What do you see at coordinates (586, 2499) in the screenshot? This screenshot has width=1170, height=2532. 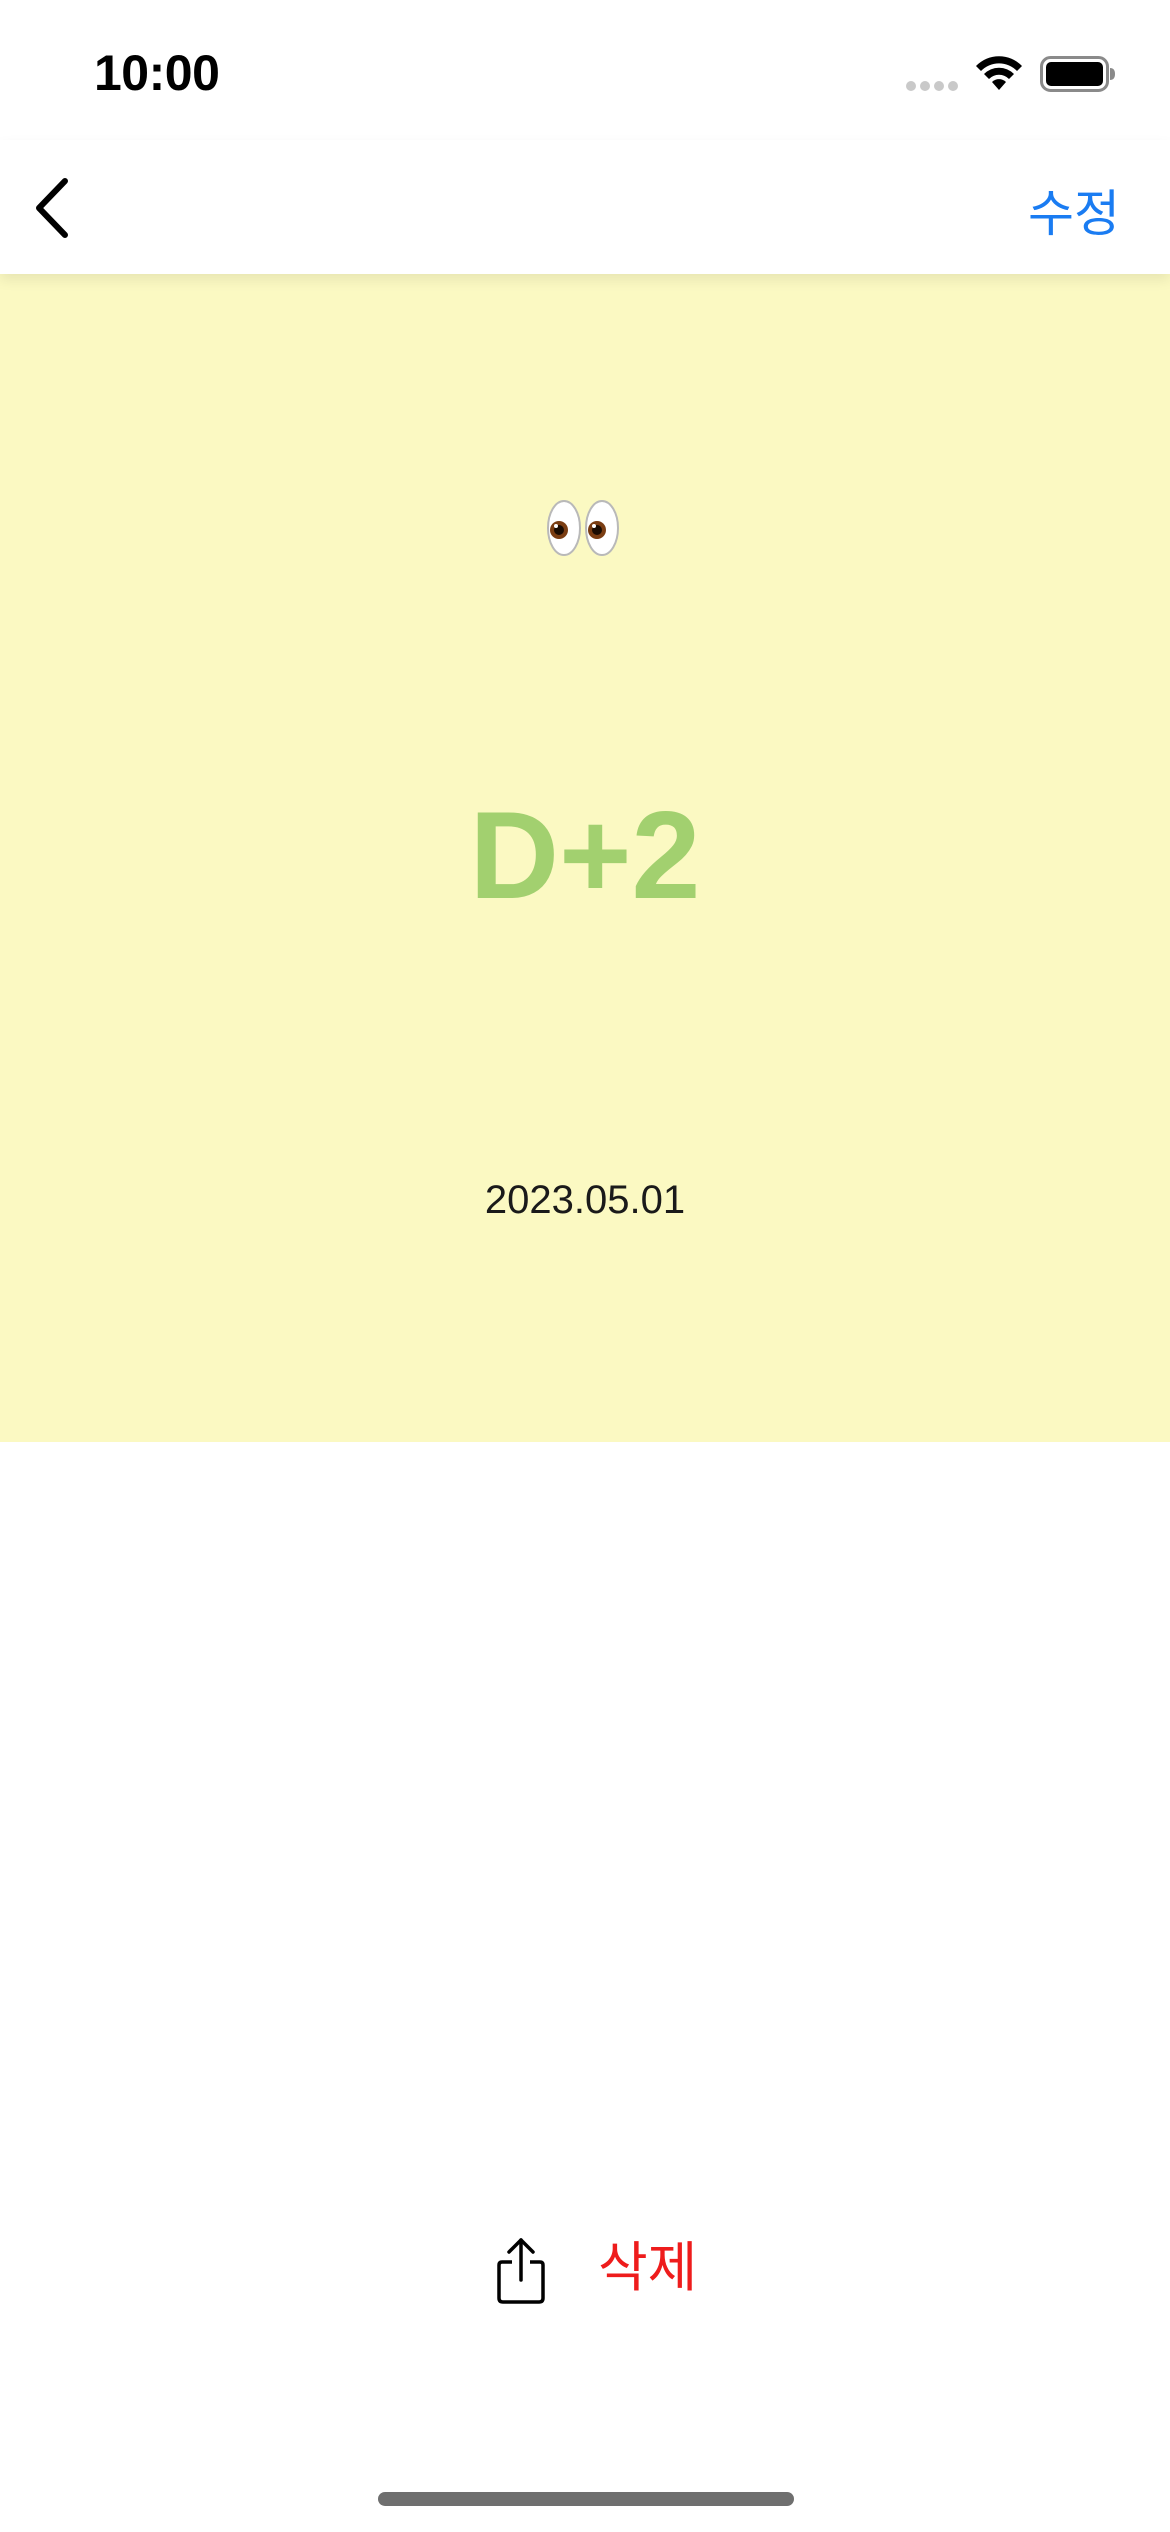 I see `home-indicator` at bounding box center [586, 2499].